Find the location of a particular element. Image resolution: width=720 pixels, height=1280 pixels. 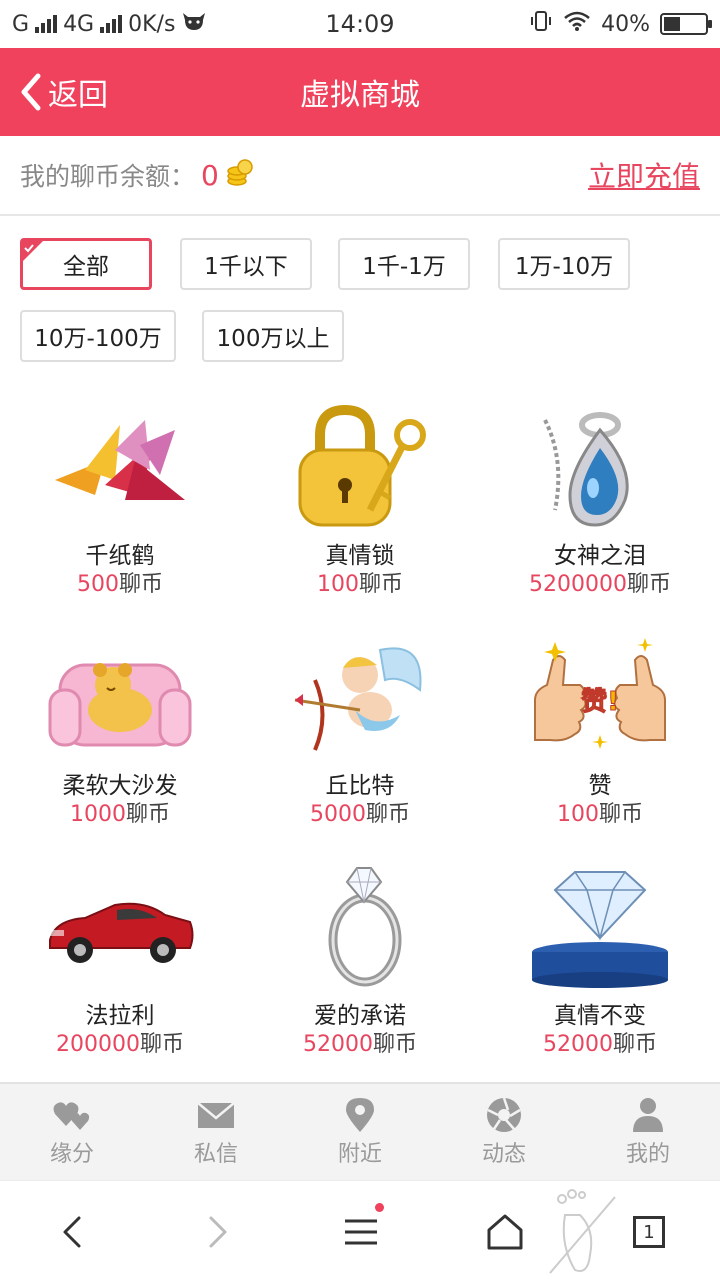

gift-item: 女神之泪 5200000聊币 is located at coordinates (600, 505).